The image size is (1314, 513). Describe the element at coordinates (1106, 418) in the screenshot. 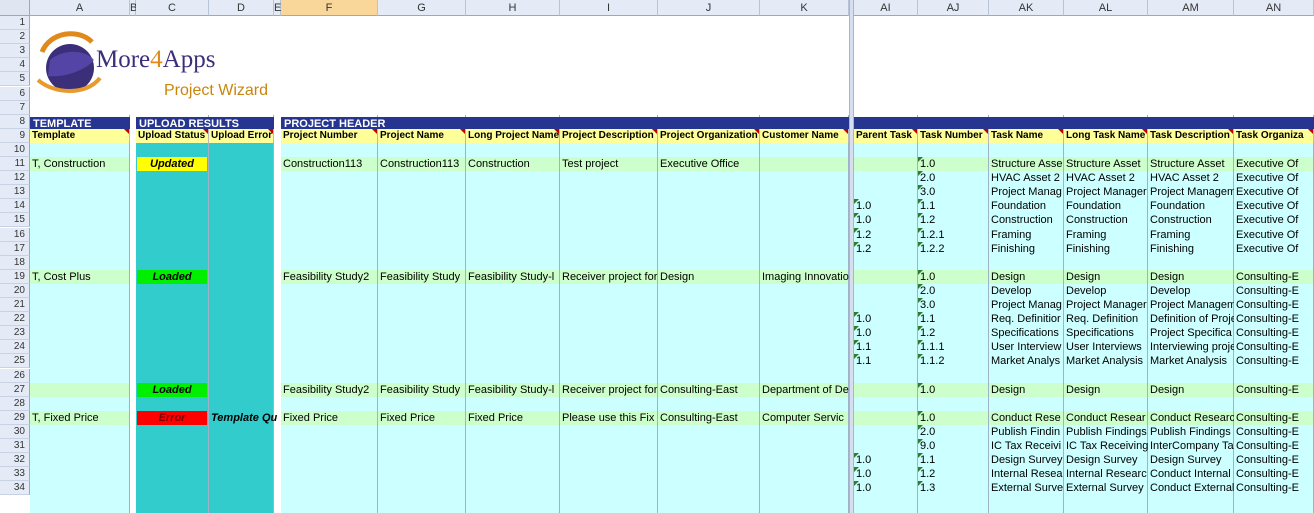

I see `long-task-name-cell: Conduct Resear` at that location.